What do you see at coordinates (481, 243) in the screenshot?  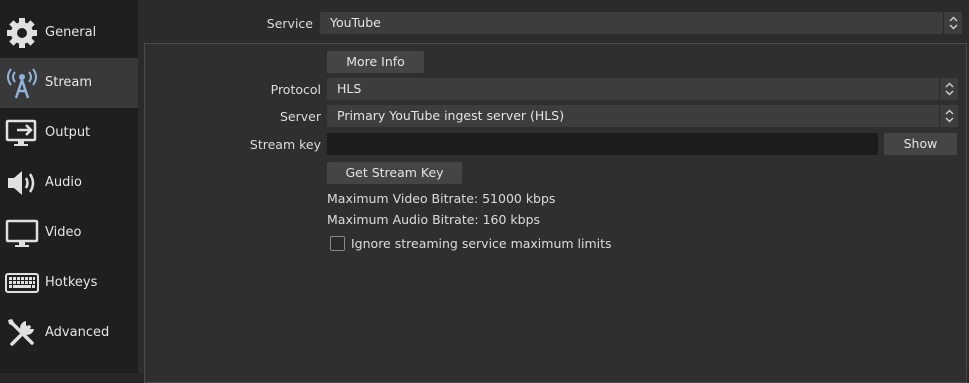 I see `ignore-limits-label: Ignore streaming service maximum limits` at bounding box center [481, 243].